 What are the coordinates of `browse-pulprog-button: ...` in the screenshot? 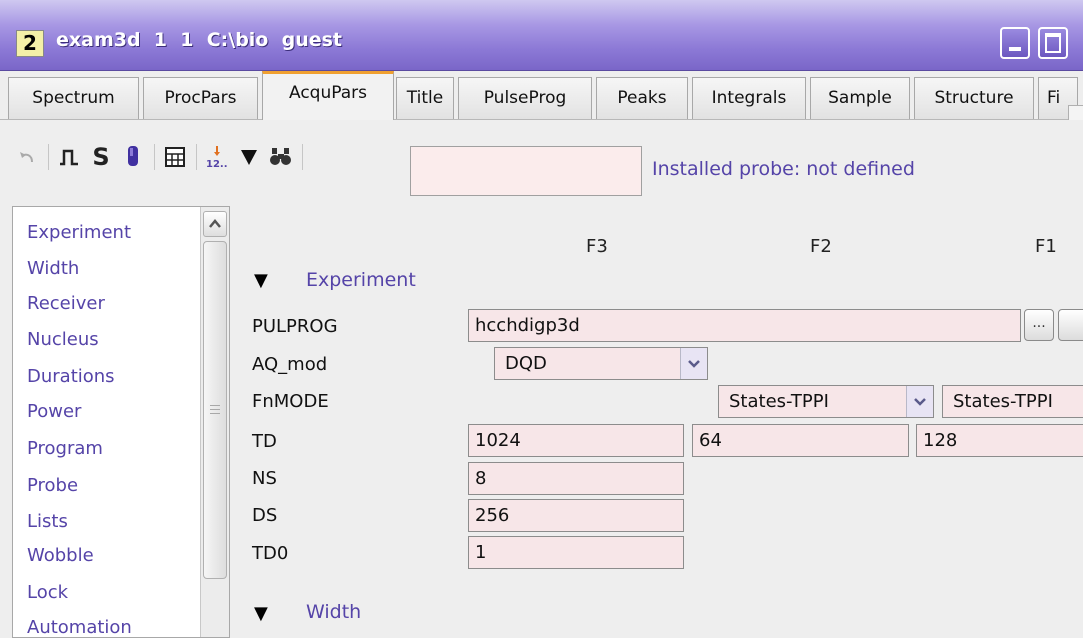 It's located at (1039, 325).